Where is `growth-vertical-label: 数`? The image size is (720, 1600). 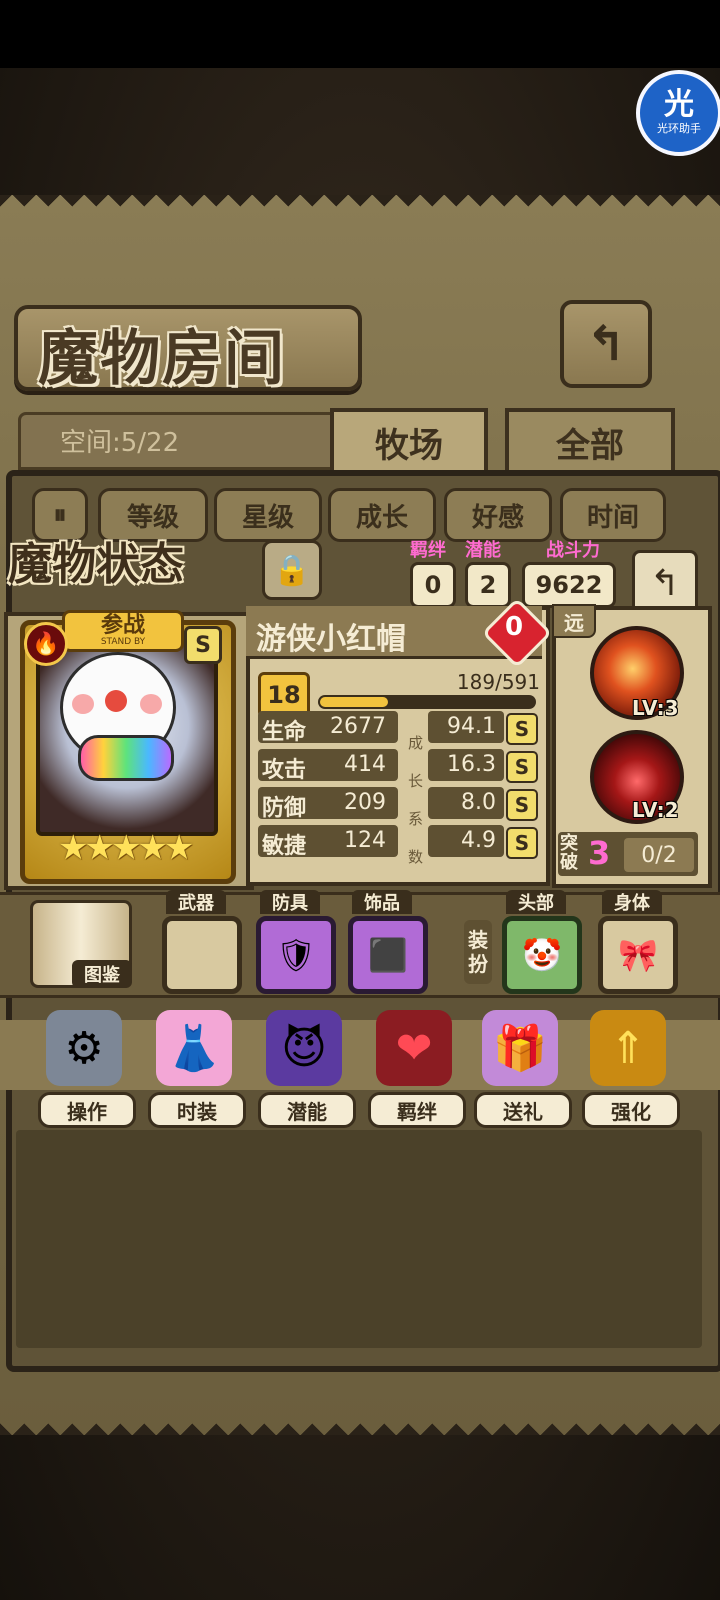 growth-vertical-label: 数 is located at coordinates (416, 857).